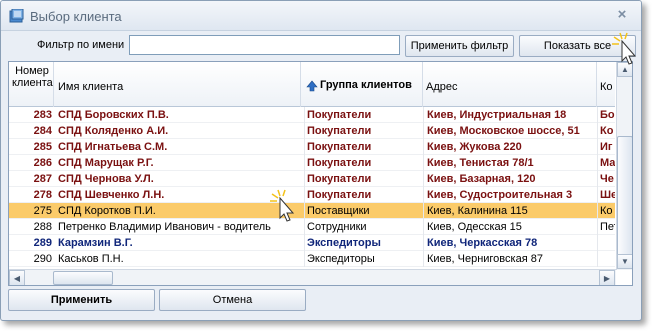  I want to click on vertical-scrollbar: ▲ ▼, so click(624, 166).